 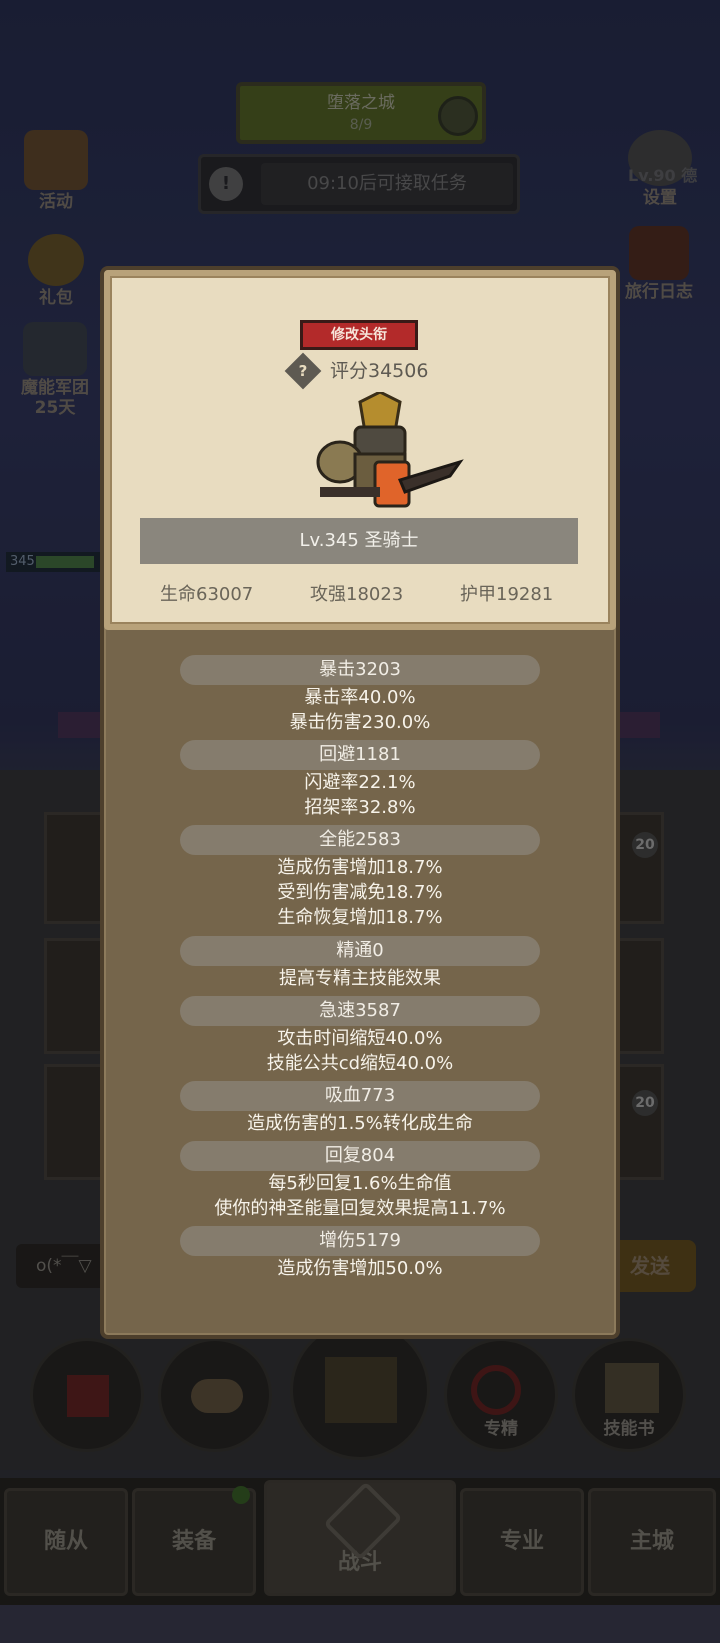 I want to click on stat-haste-header: 急速3587, so click(x=360, y=1011).